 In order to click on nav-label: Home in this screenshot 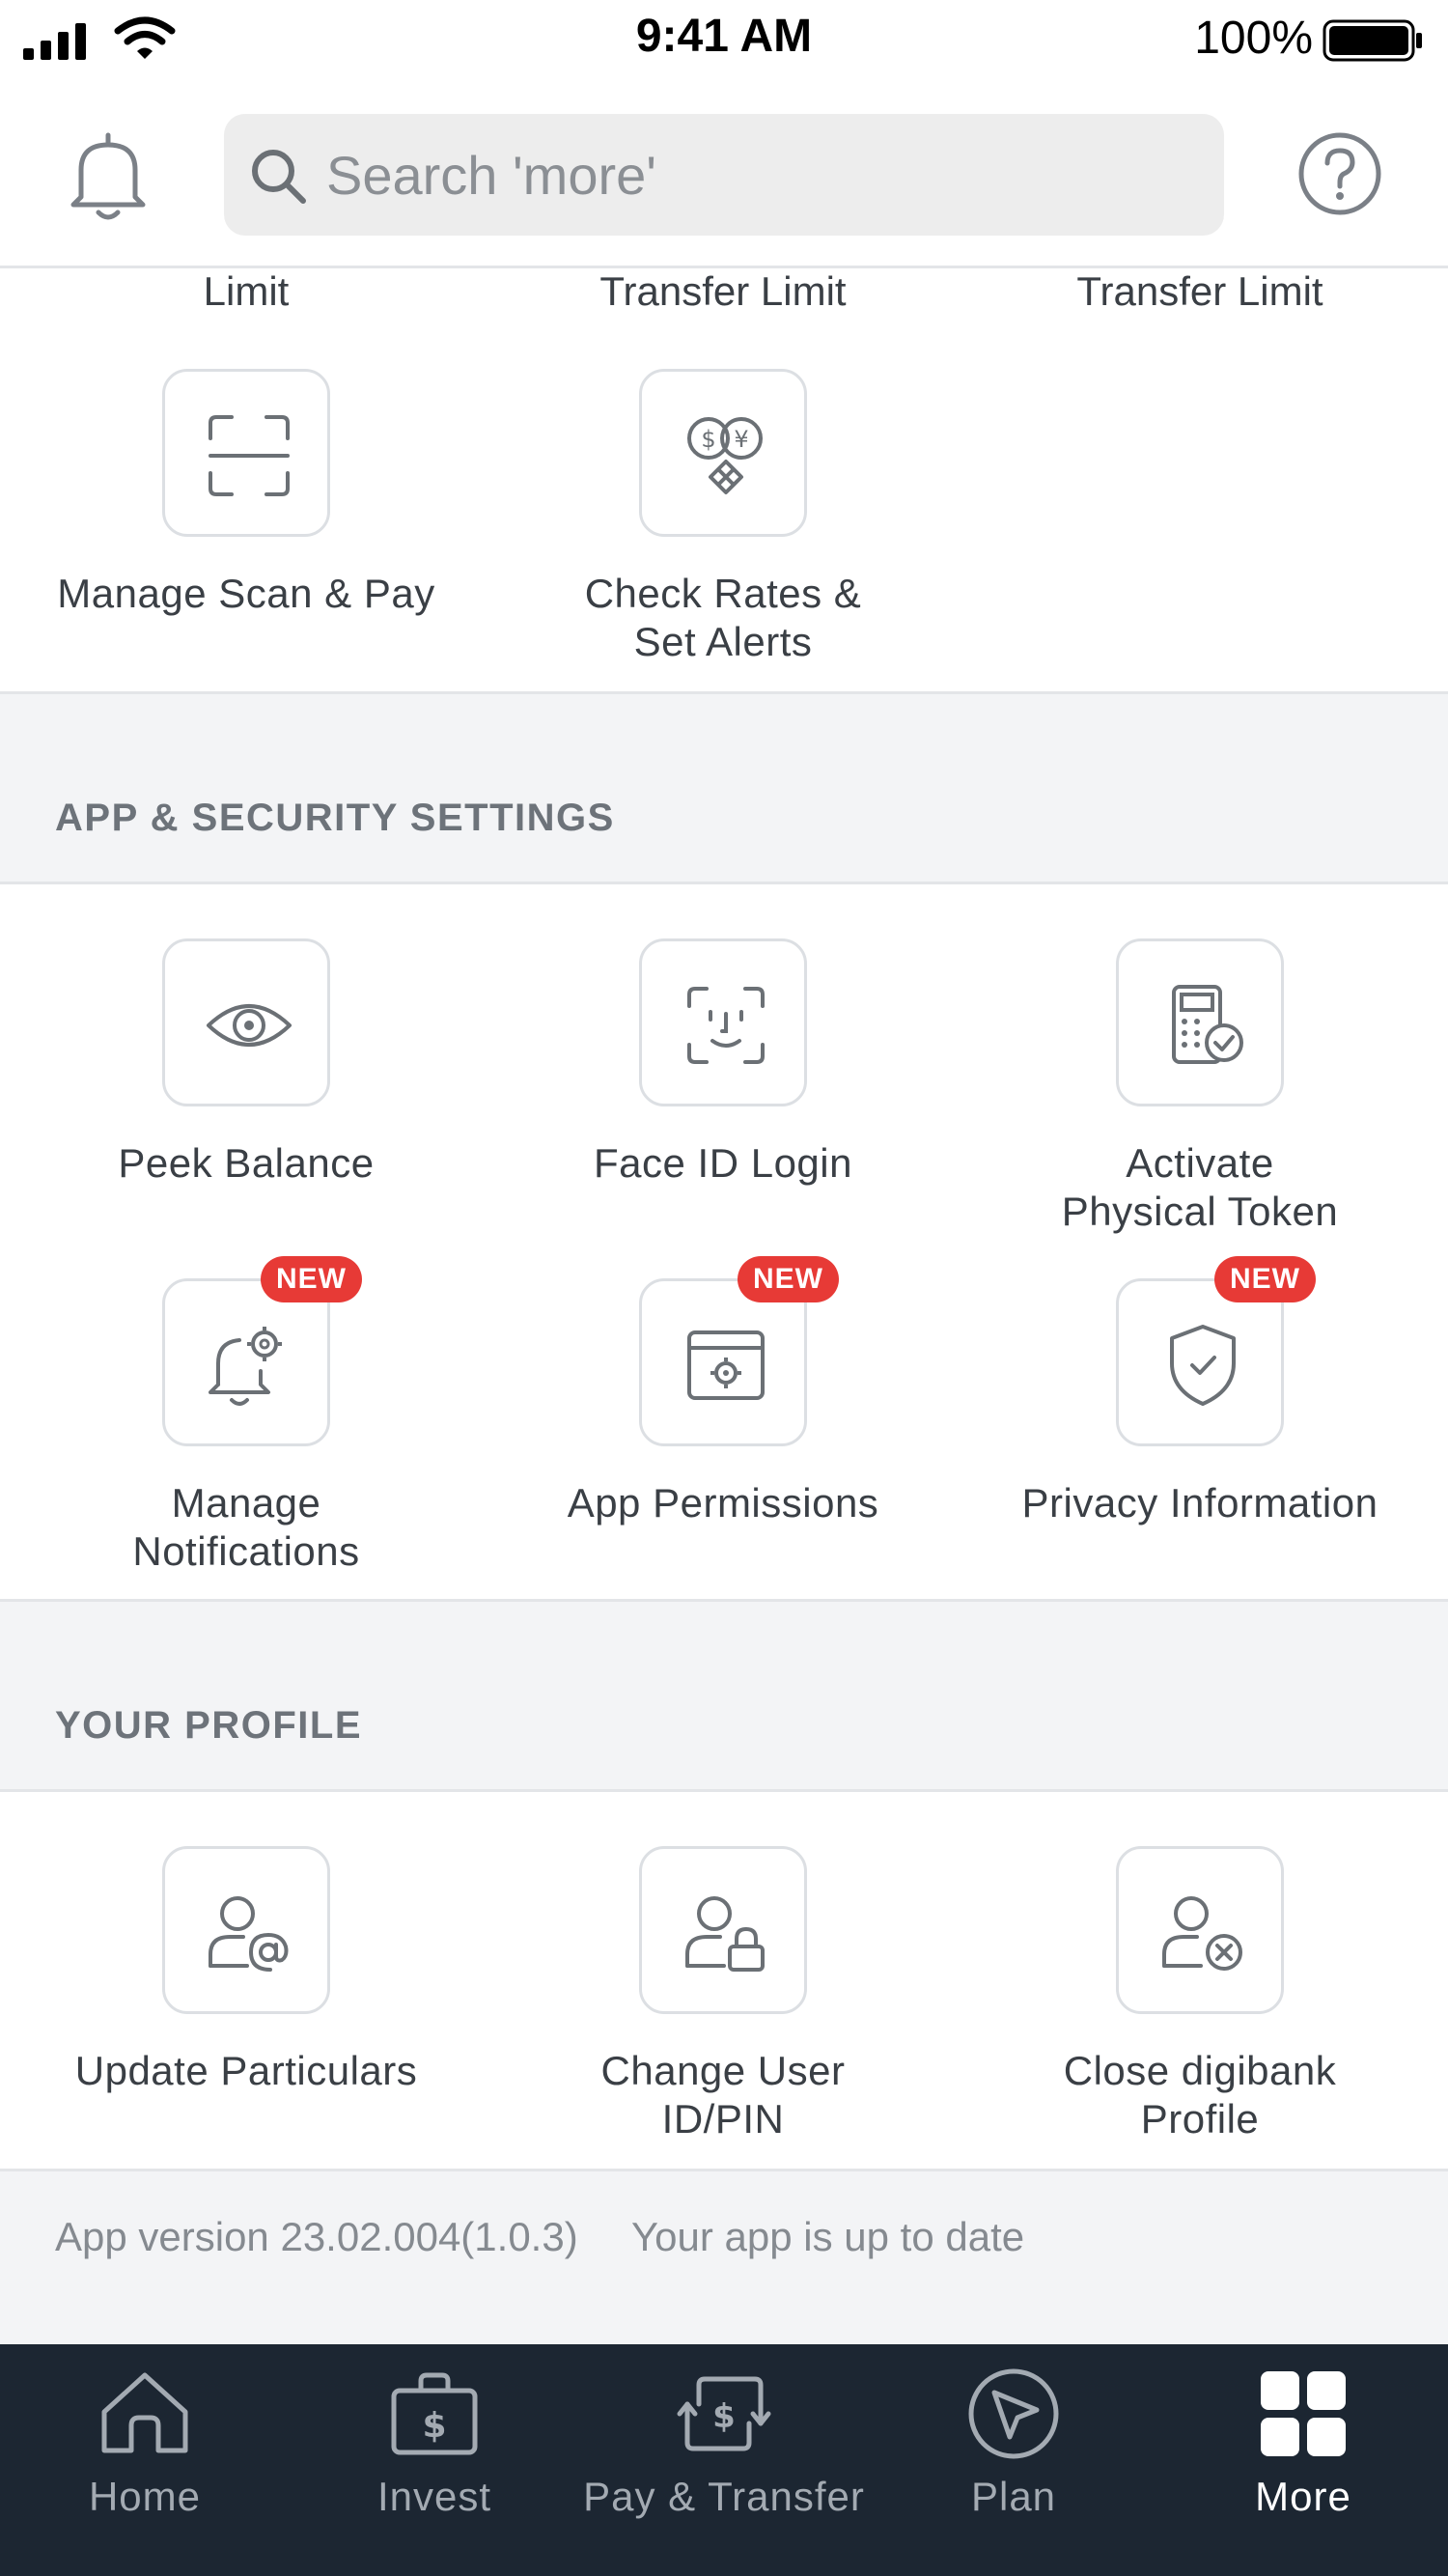, I will do `click(145, 2497)`.